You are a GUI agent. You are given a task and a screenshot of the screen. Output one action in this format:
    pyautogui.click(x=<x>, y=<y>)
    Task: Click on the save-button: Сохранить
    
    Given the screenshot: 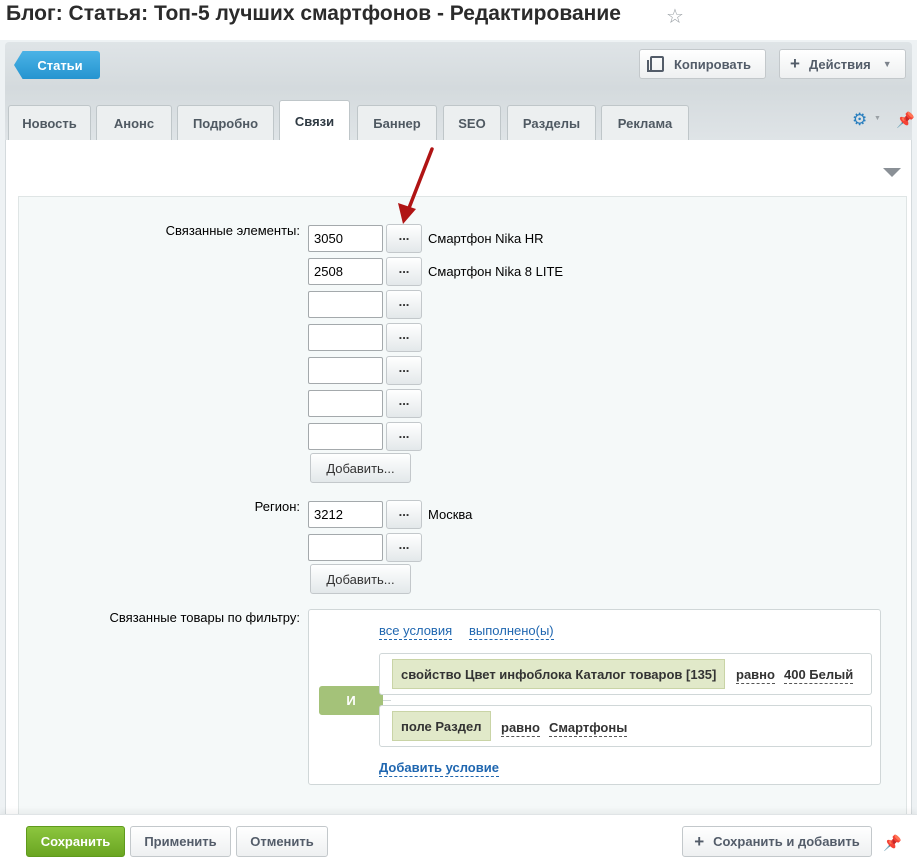 What is the action you would take?
    pyautogui.click(x=75, y=841)
    